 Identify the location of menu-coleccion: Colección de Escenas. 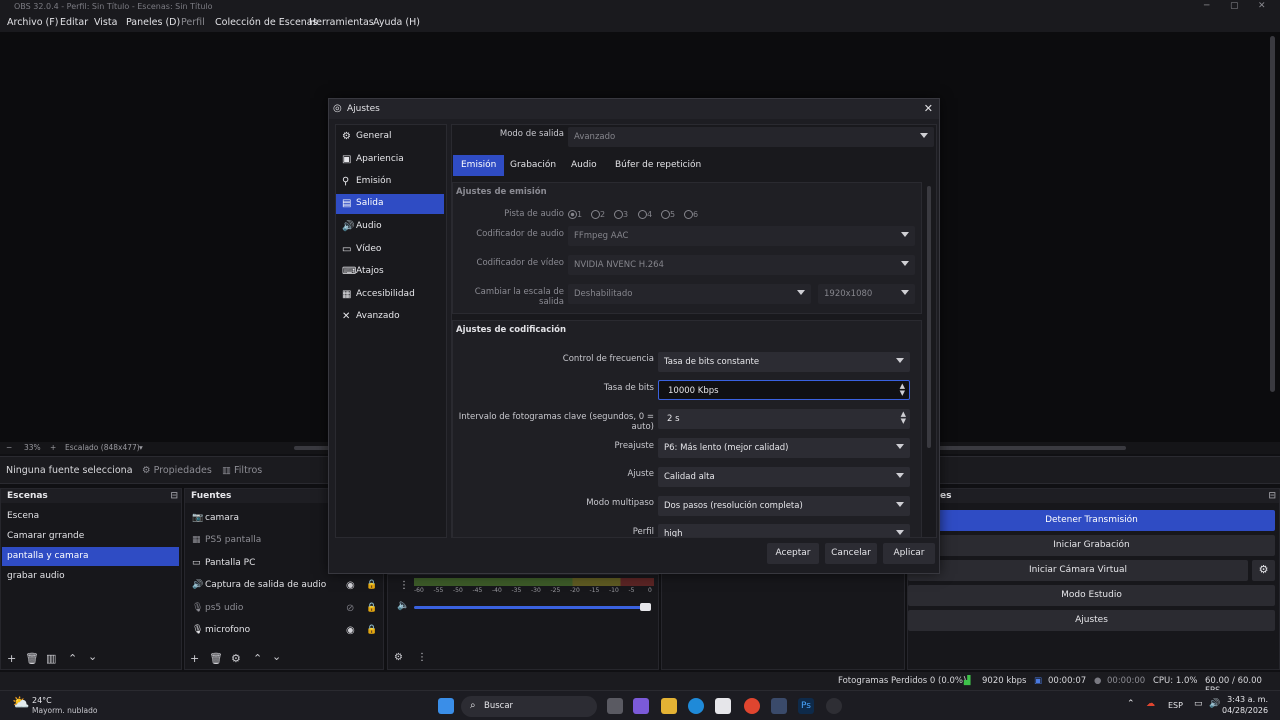
(266, 22).